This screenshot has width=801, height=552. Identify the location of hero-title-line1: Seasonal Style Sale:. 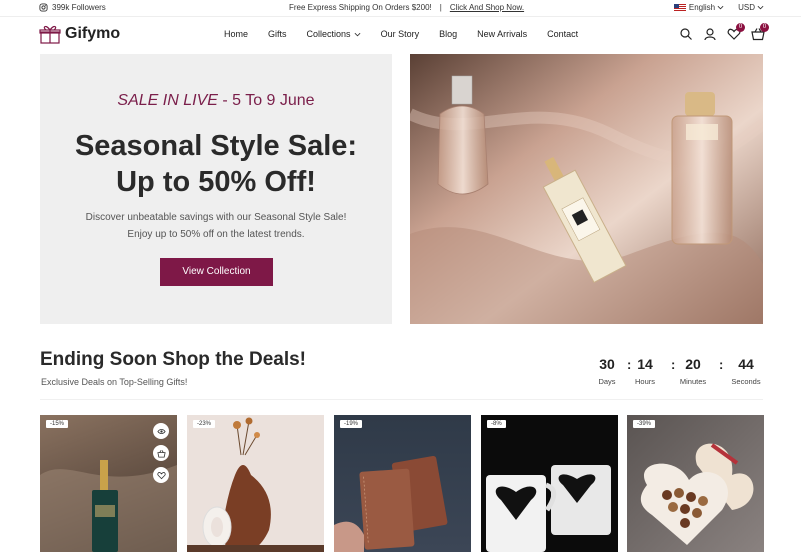
(216, 146).